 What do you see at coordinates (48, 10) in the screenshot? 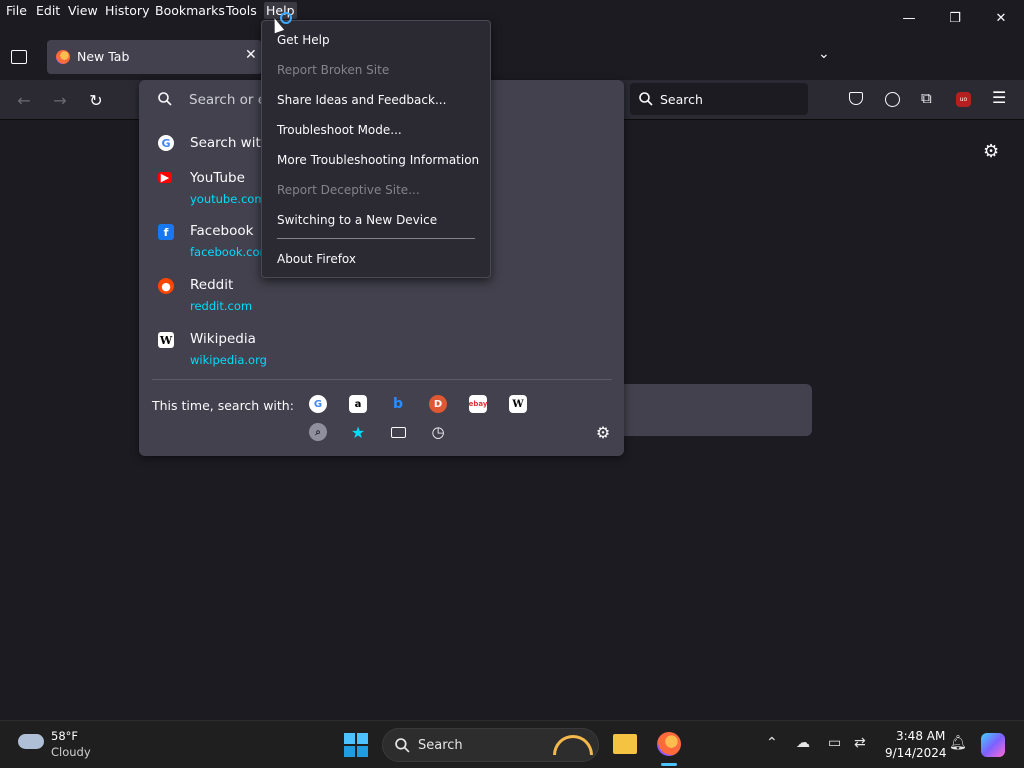
I see `menu-edit: Edit` at bounding box center [48, 10].